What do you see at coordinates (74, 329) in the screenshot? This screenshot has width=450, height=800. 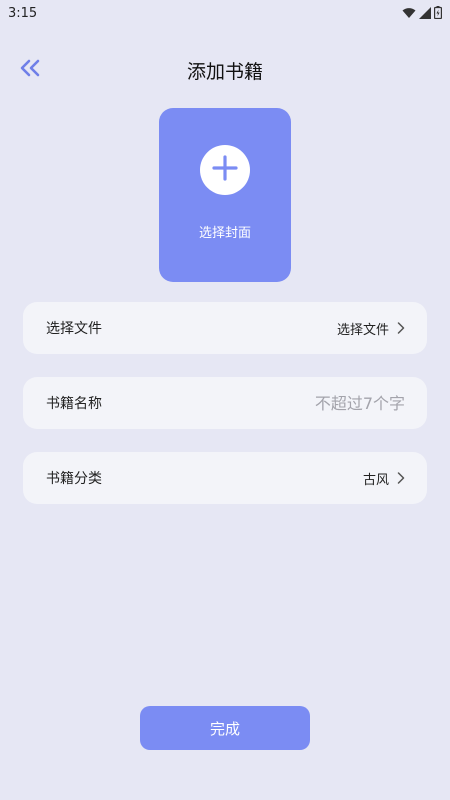 I see `select-file-label: 选择文件` at bounding box center [74, 329].